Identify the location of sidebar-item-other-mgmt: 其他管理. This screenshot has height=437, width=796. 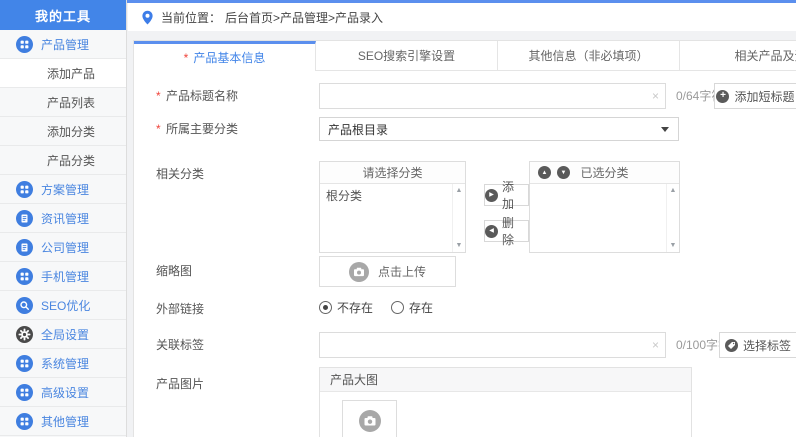
(63, 421).